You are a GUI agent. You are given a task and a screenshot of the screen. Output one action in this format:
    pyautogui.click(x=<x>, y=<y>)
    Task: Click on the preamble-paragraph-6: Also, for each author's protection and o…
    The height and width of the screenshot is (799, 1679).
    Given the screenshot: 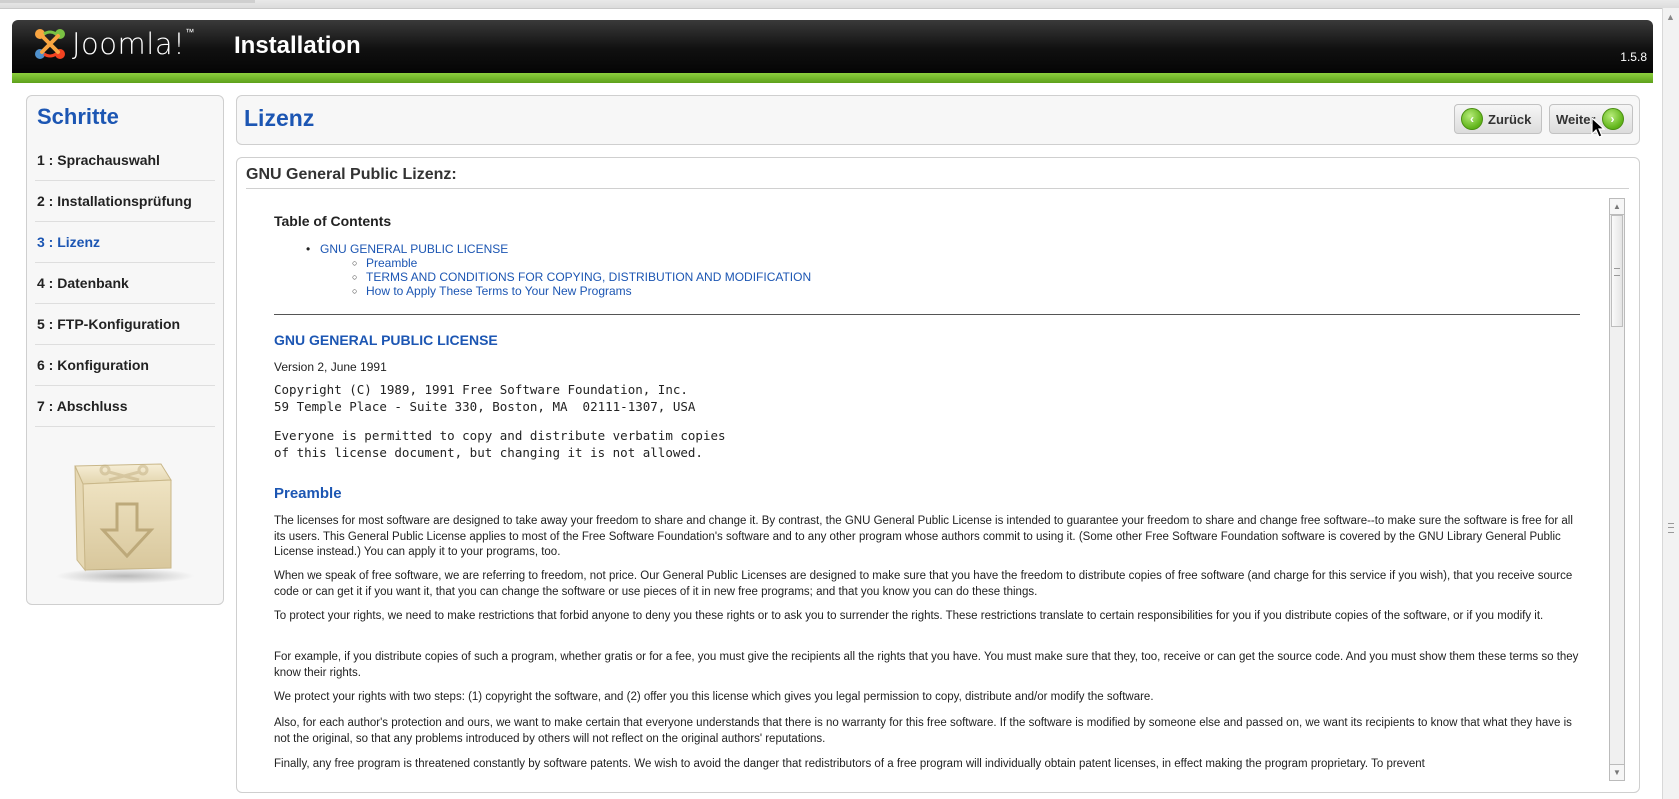 What is the action you would take?
    pyautogui.click(x=923, y=731)
    